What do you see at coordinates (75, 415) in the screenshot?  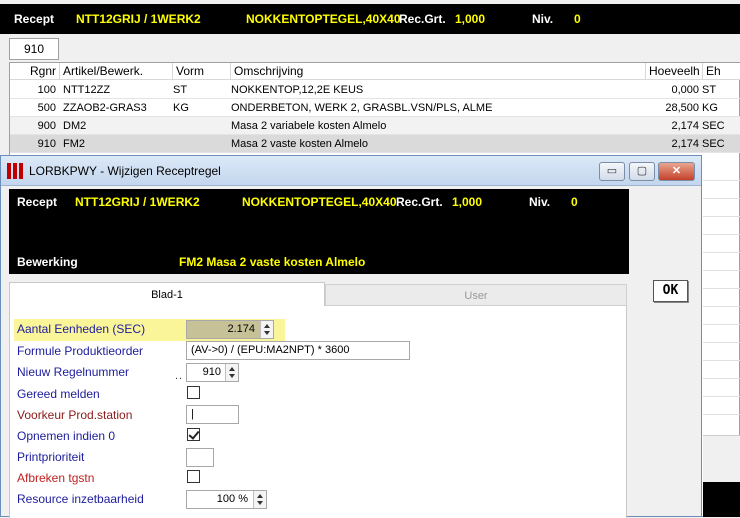 I see `voorkeur-label: Voorkeur Prod.station` at bounding box center [75, 415].